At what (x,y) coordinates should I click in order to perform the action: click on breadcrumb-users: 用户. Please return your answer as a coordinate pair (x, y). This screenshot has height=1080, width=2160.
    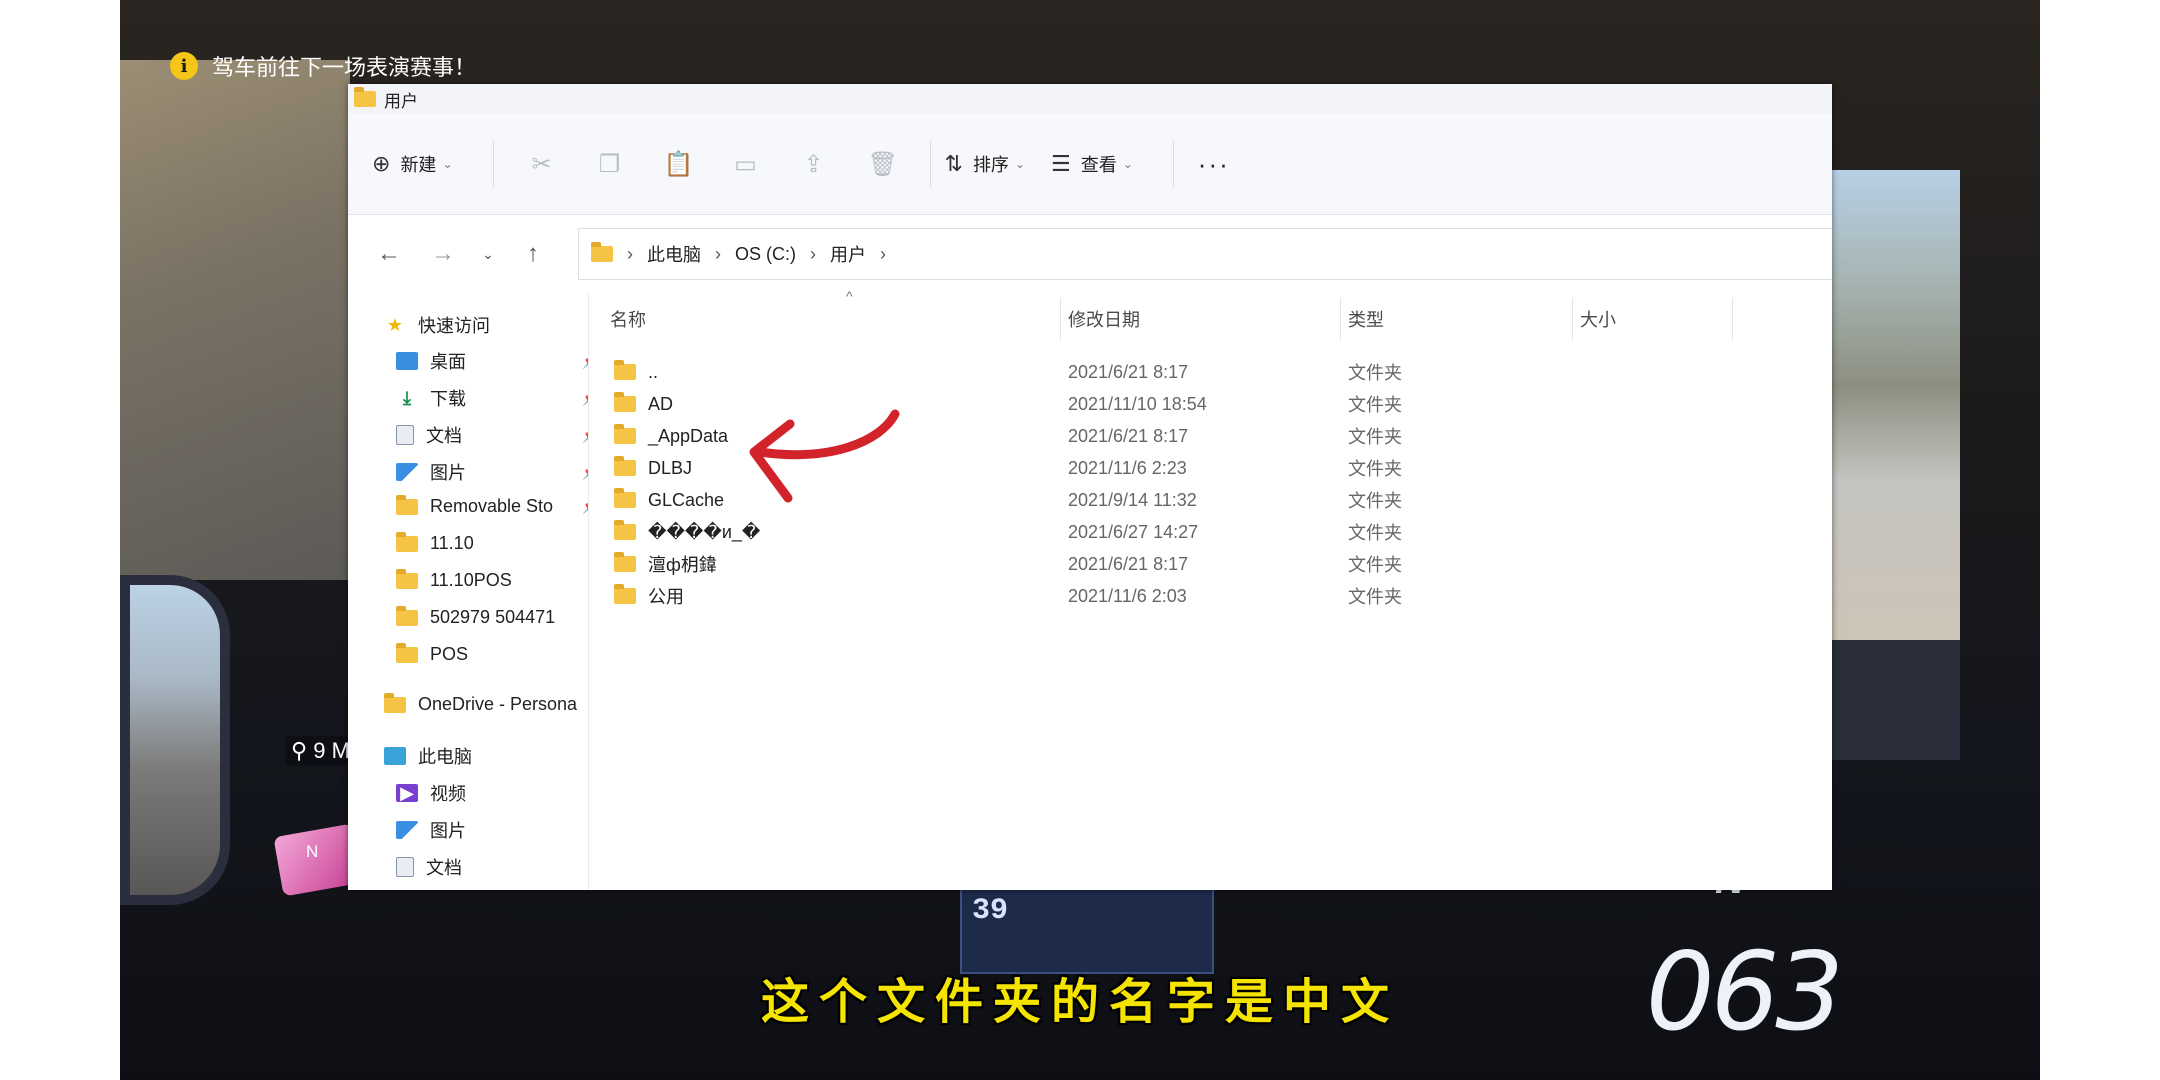
    Looking at the image, I should click on (848, 254).